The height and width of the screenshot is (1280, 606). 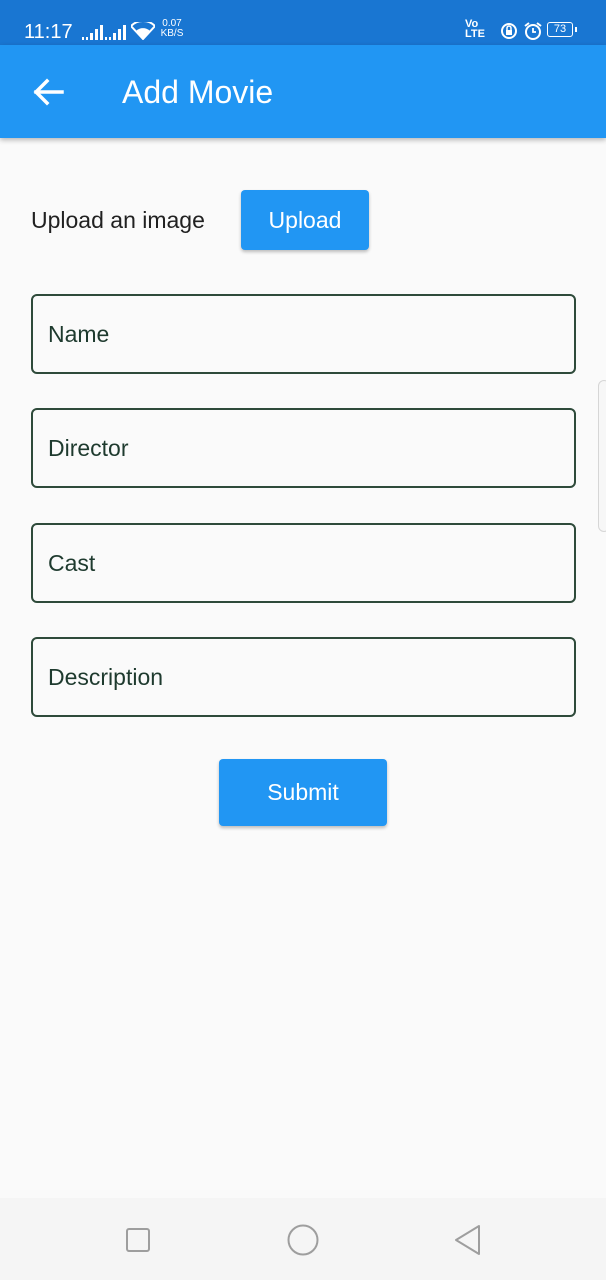 I want to click on recents-square-icon, so click(x=138, y=1240).